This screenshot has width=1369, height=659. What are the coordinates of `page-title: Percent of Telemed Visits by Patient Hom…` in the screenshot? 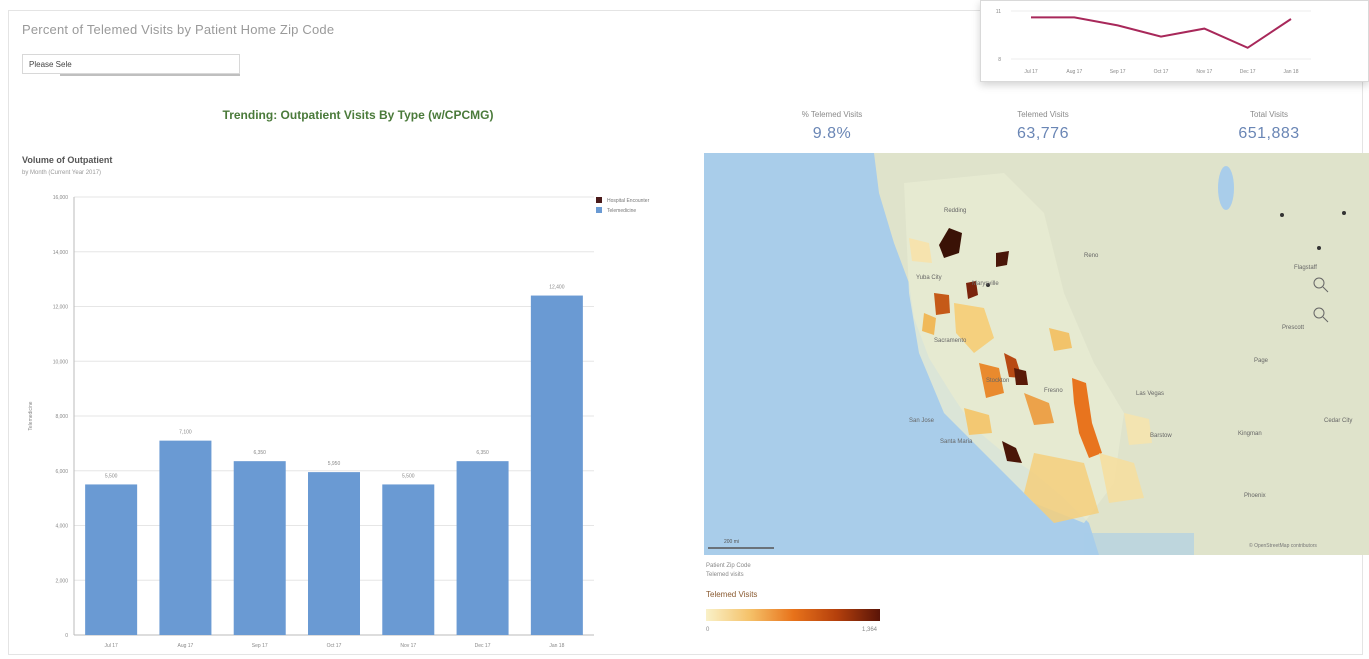 It's located at (178, 29).